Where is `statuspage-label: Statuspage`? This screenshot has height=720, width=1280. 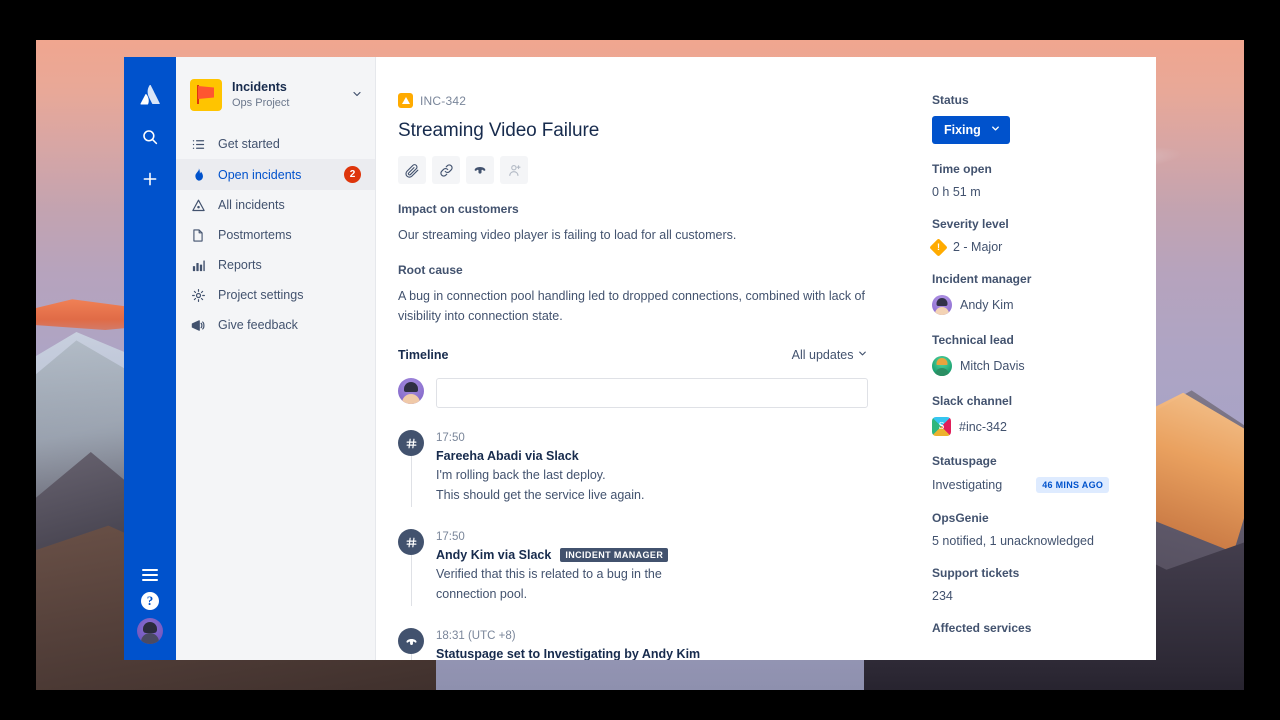 statuspage-label: Statuspage is located at coordinates (964, 461).